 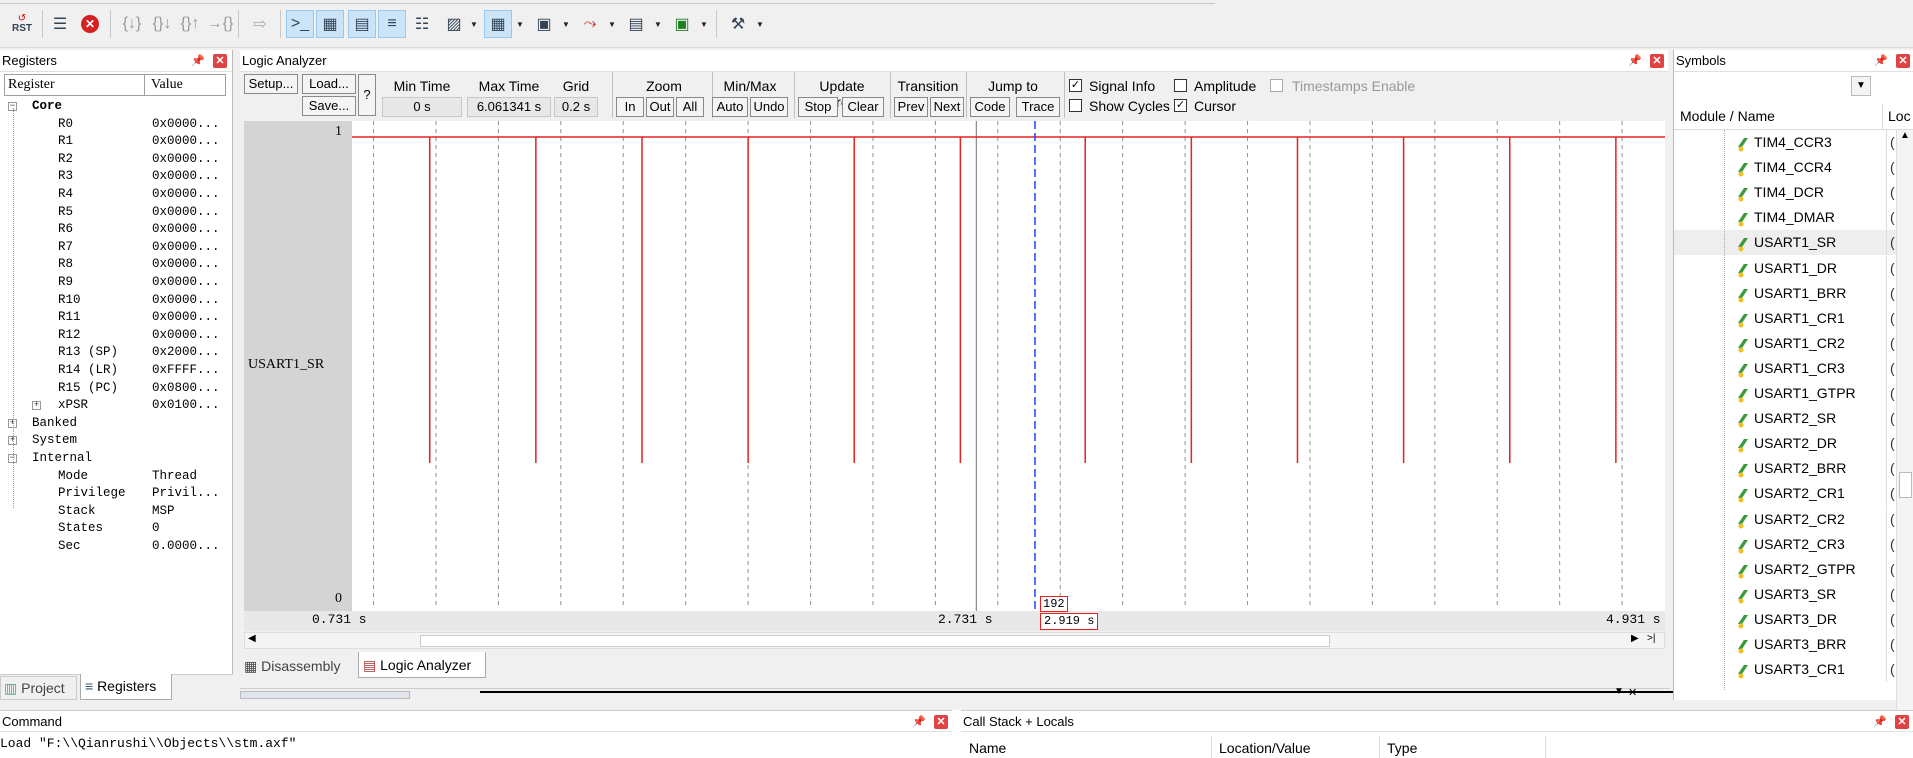 I want to click on debug-window-icon: ☰, so click(x=60, y=24).